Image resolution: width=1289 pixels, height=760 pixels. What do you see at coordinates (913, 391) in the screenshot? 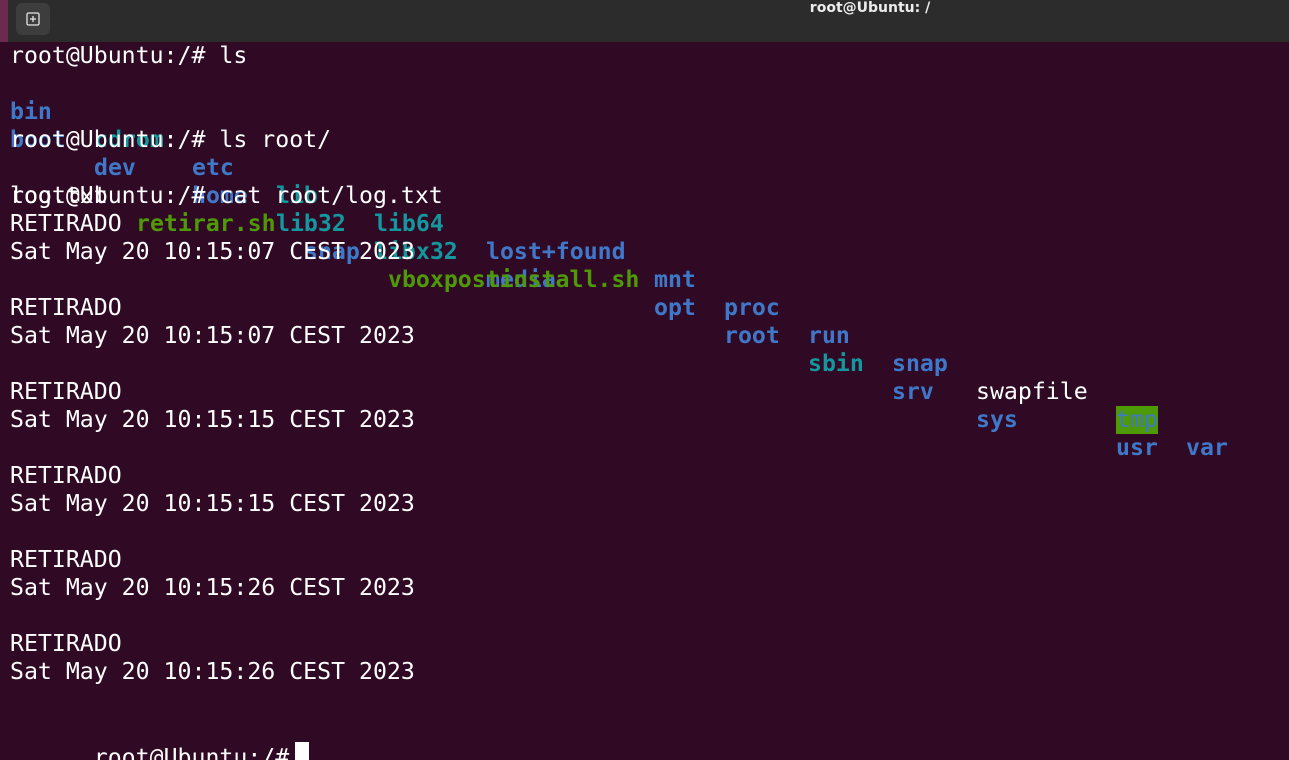
I see `dir-srv: srv` at bounding box center [913, 391].